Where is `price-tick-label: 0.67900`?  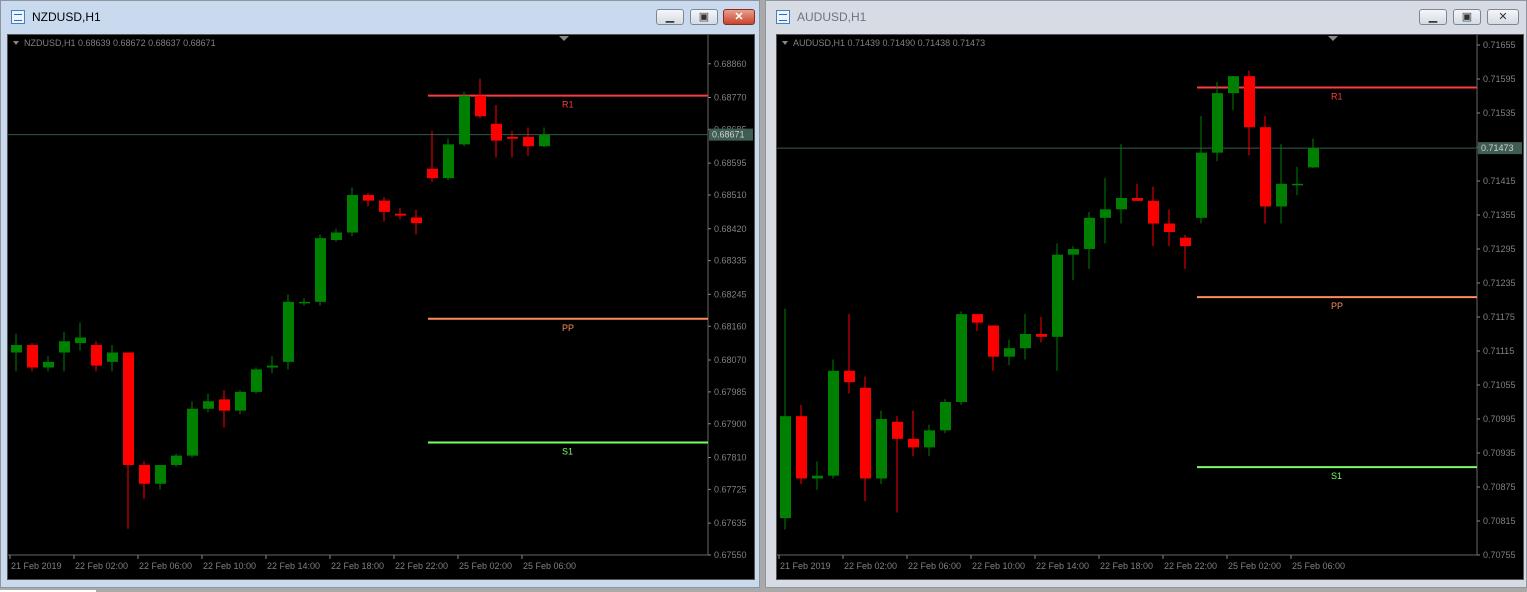
price-tick-label: 0.67900 is located at coordinates (730, 424).